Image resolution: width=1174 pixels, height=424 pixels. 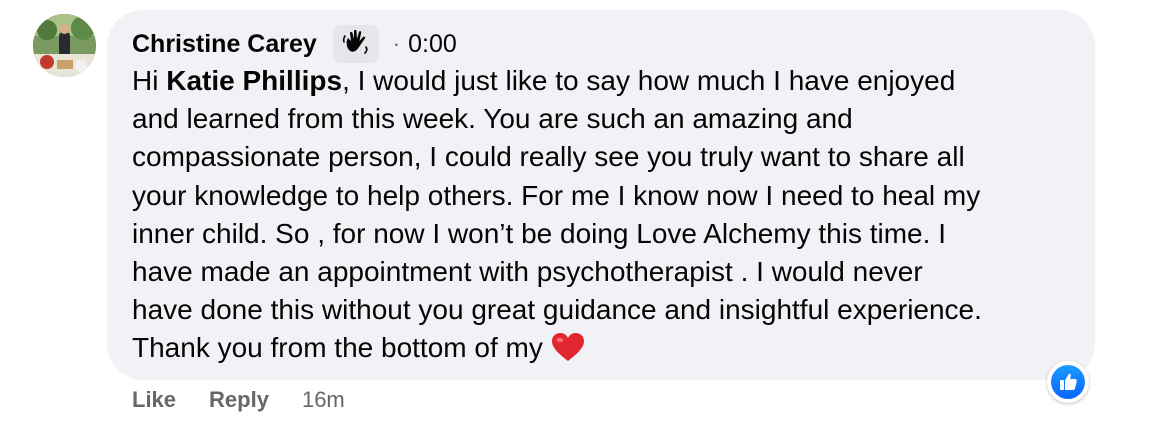 I want to click on comment-actions: Like Reply 16m, so click(x=238, y=400).